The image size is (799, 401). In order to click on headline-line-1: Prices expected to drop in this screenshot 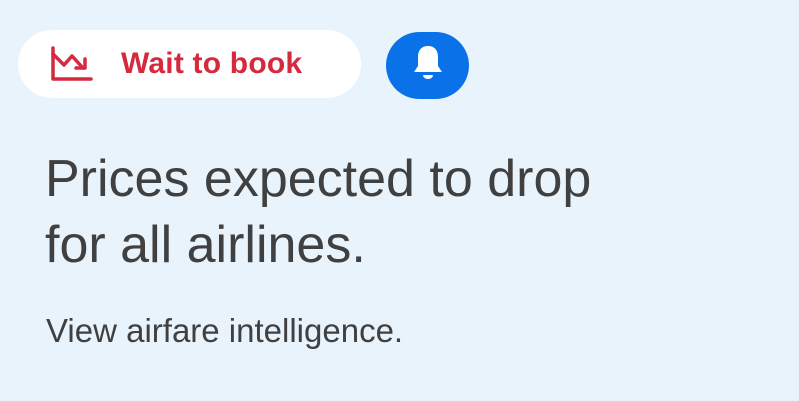, I will do `click(318, 179)`.